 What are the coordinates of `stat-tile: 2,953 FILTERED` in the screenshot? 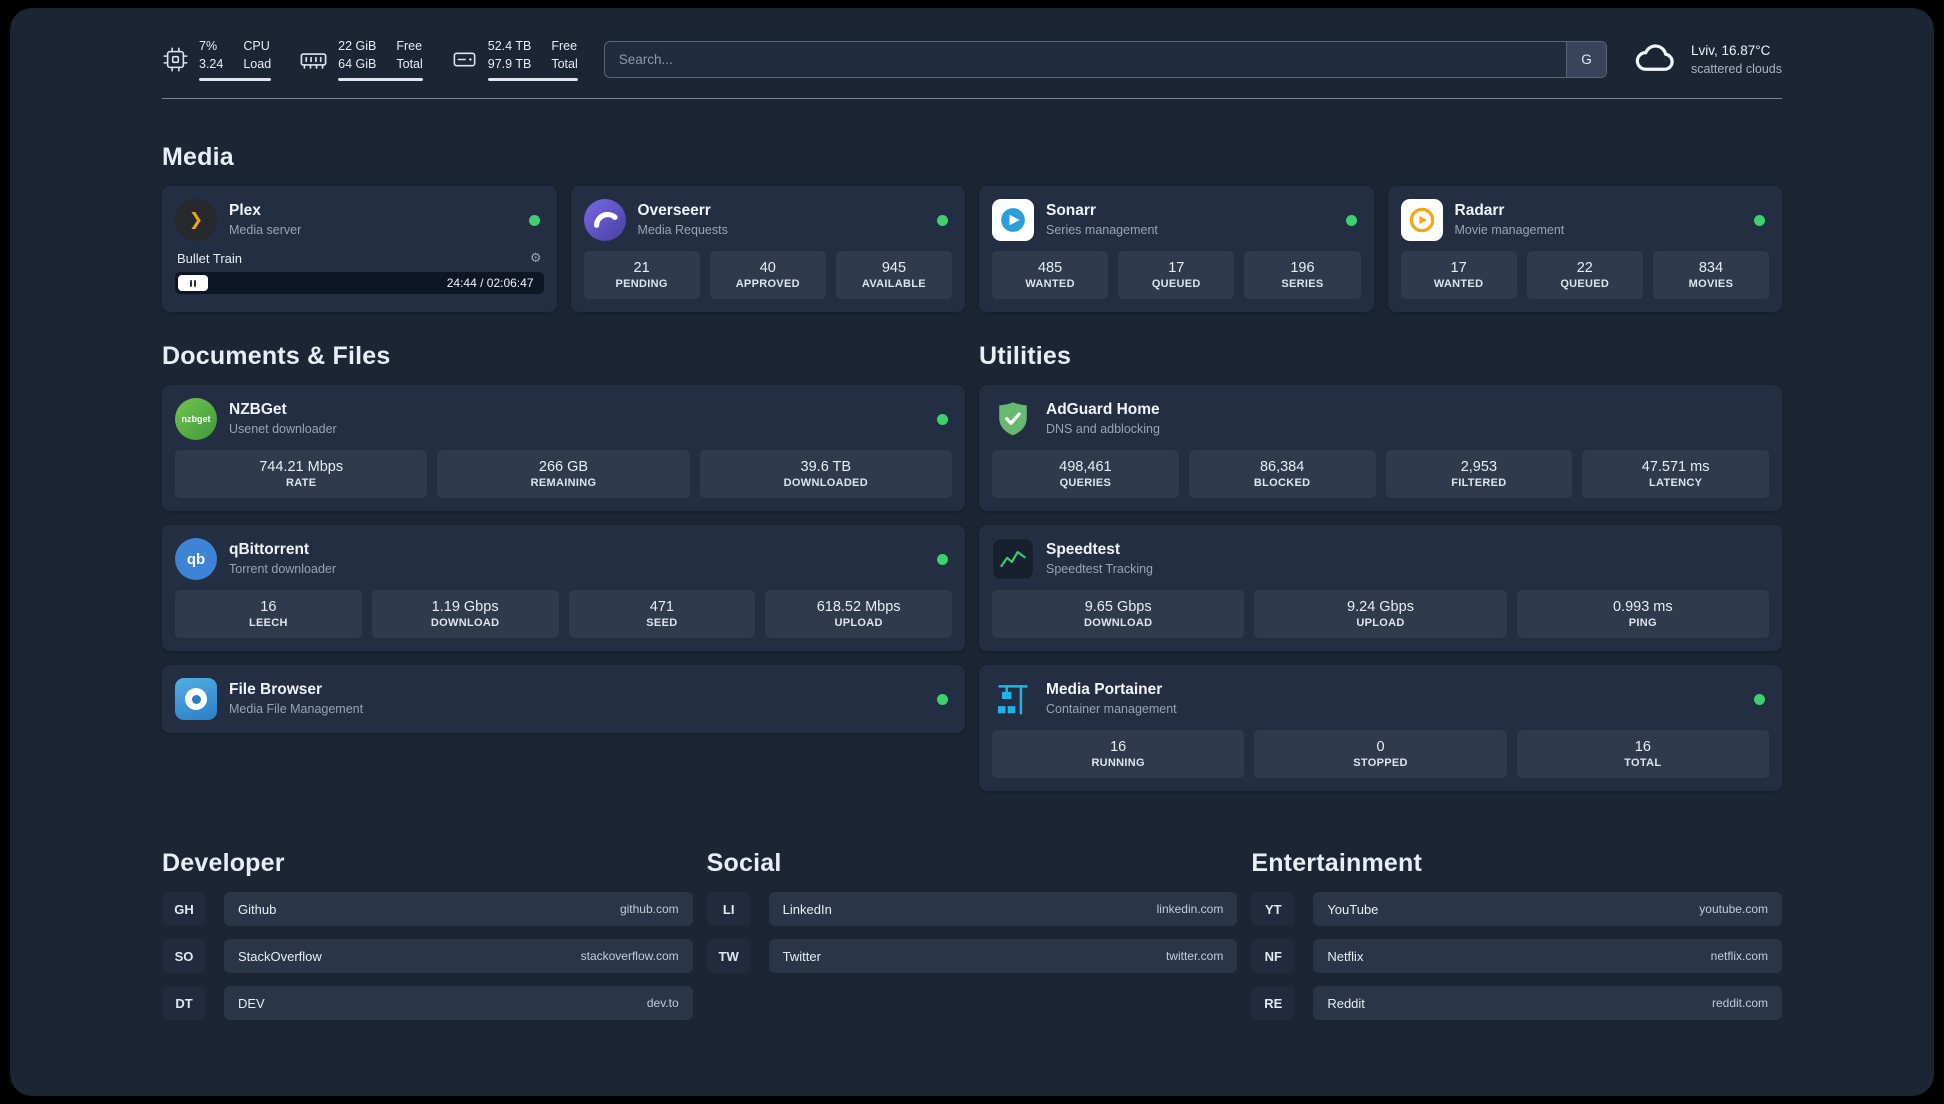 It's located at (1479, 474).